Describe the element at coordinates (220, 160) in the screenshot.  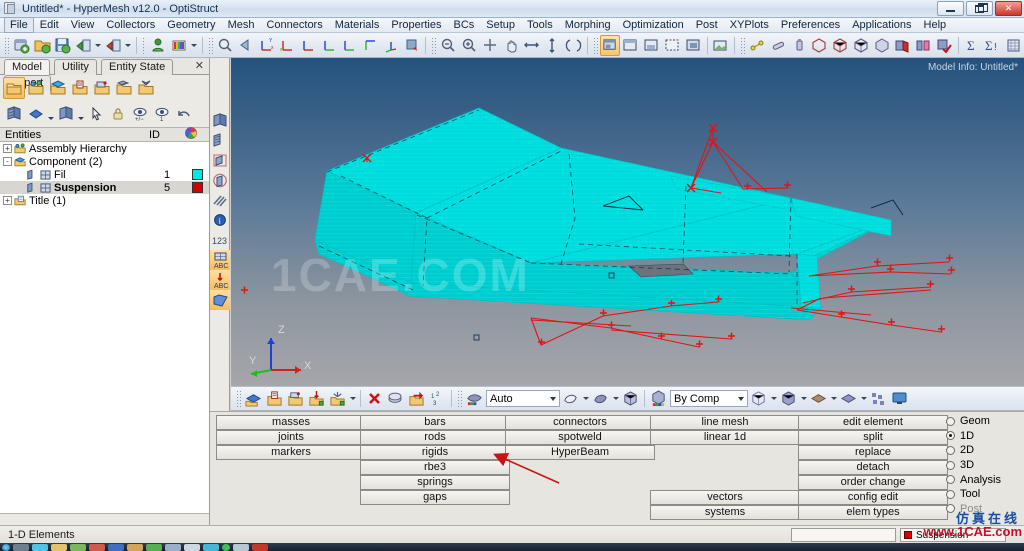
I see `component-frame-icon` at that location.